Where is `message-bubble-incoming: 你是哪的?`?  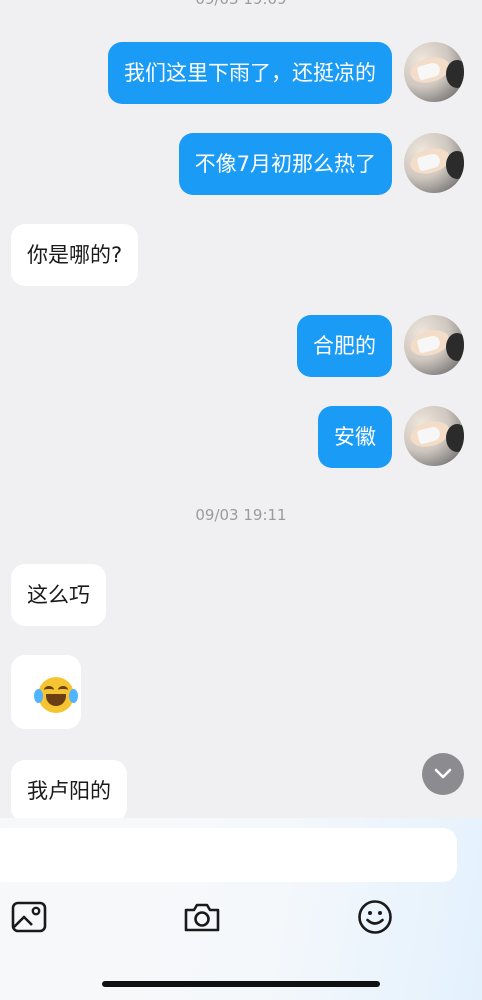
message-bubble-incoming: 你是哪的? is located at coordinates (75, 255).